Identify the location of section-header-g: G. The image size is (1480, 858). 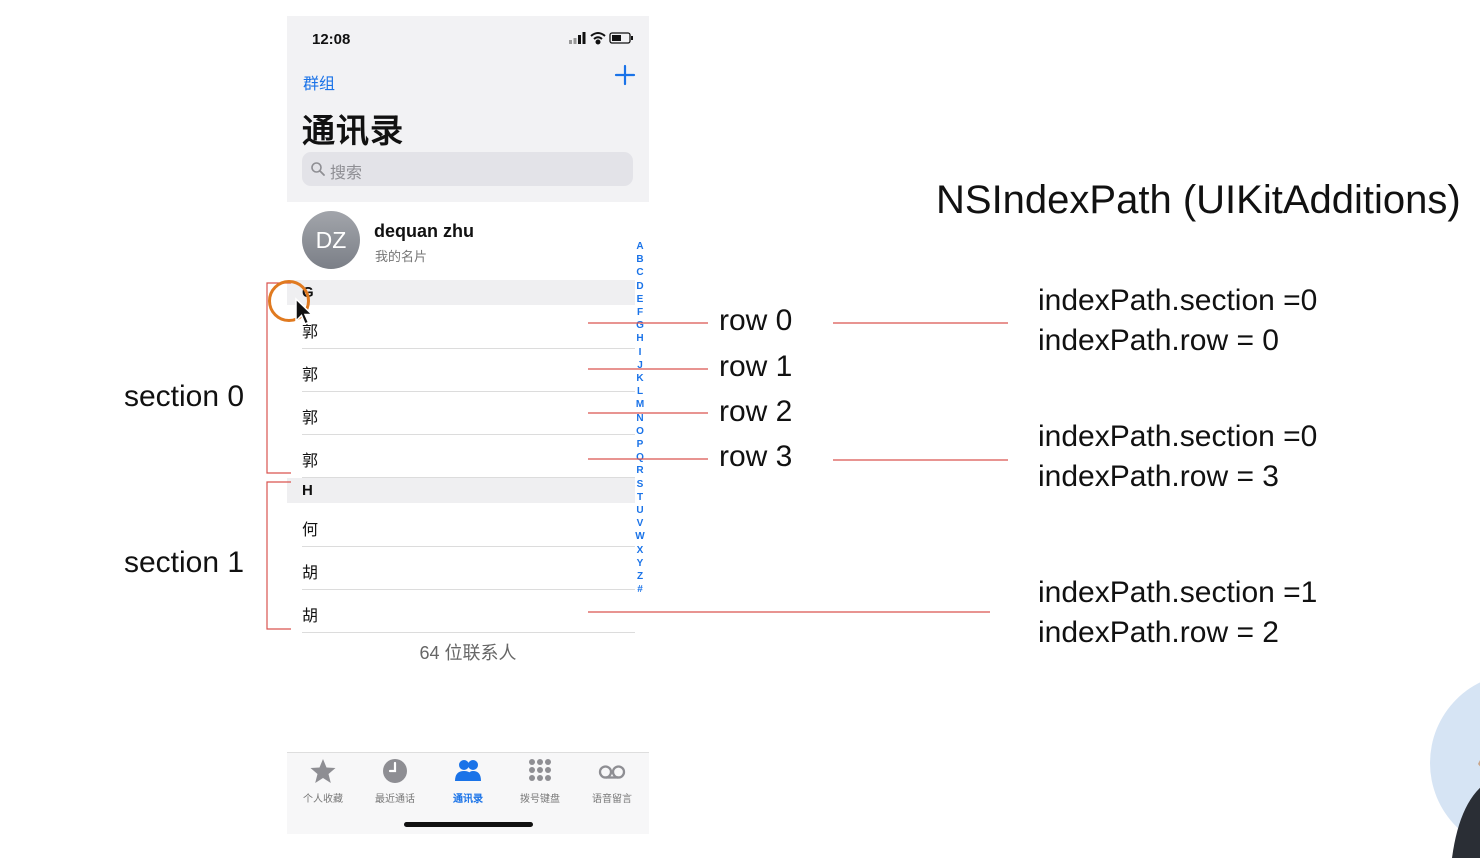
(461, 292).